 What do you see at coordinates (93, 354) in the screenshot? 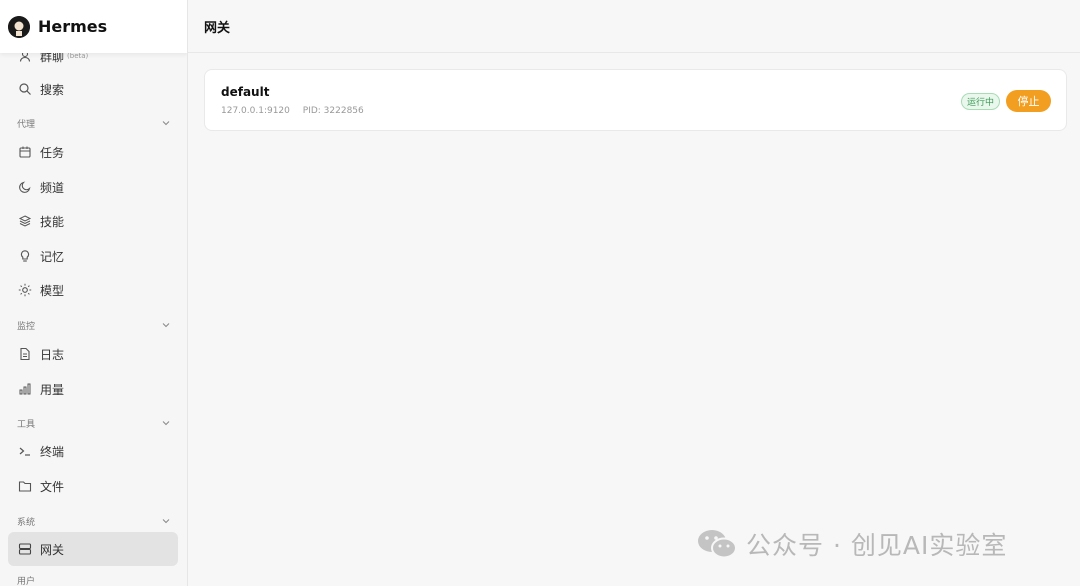
I see `sidebar-item-logs: 日志` at bounding box center [93, 354].